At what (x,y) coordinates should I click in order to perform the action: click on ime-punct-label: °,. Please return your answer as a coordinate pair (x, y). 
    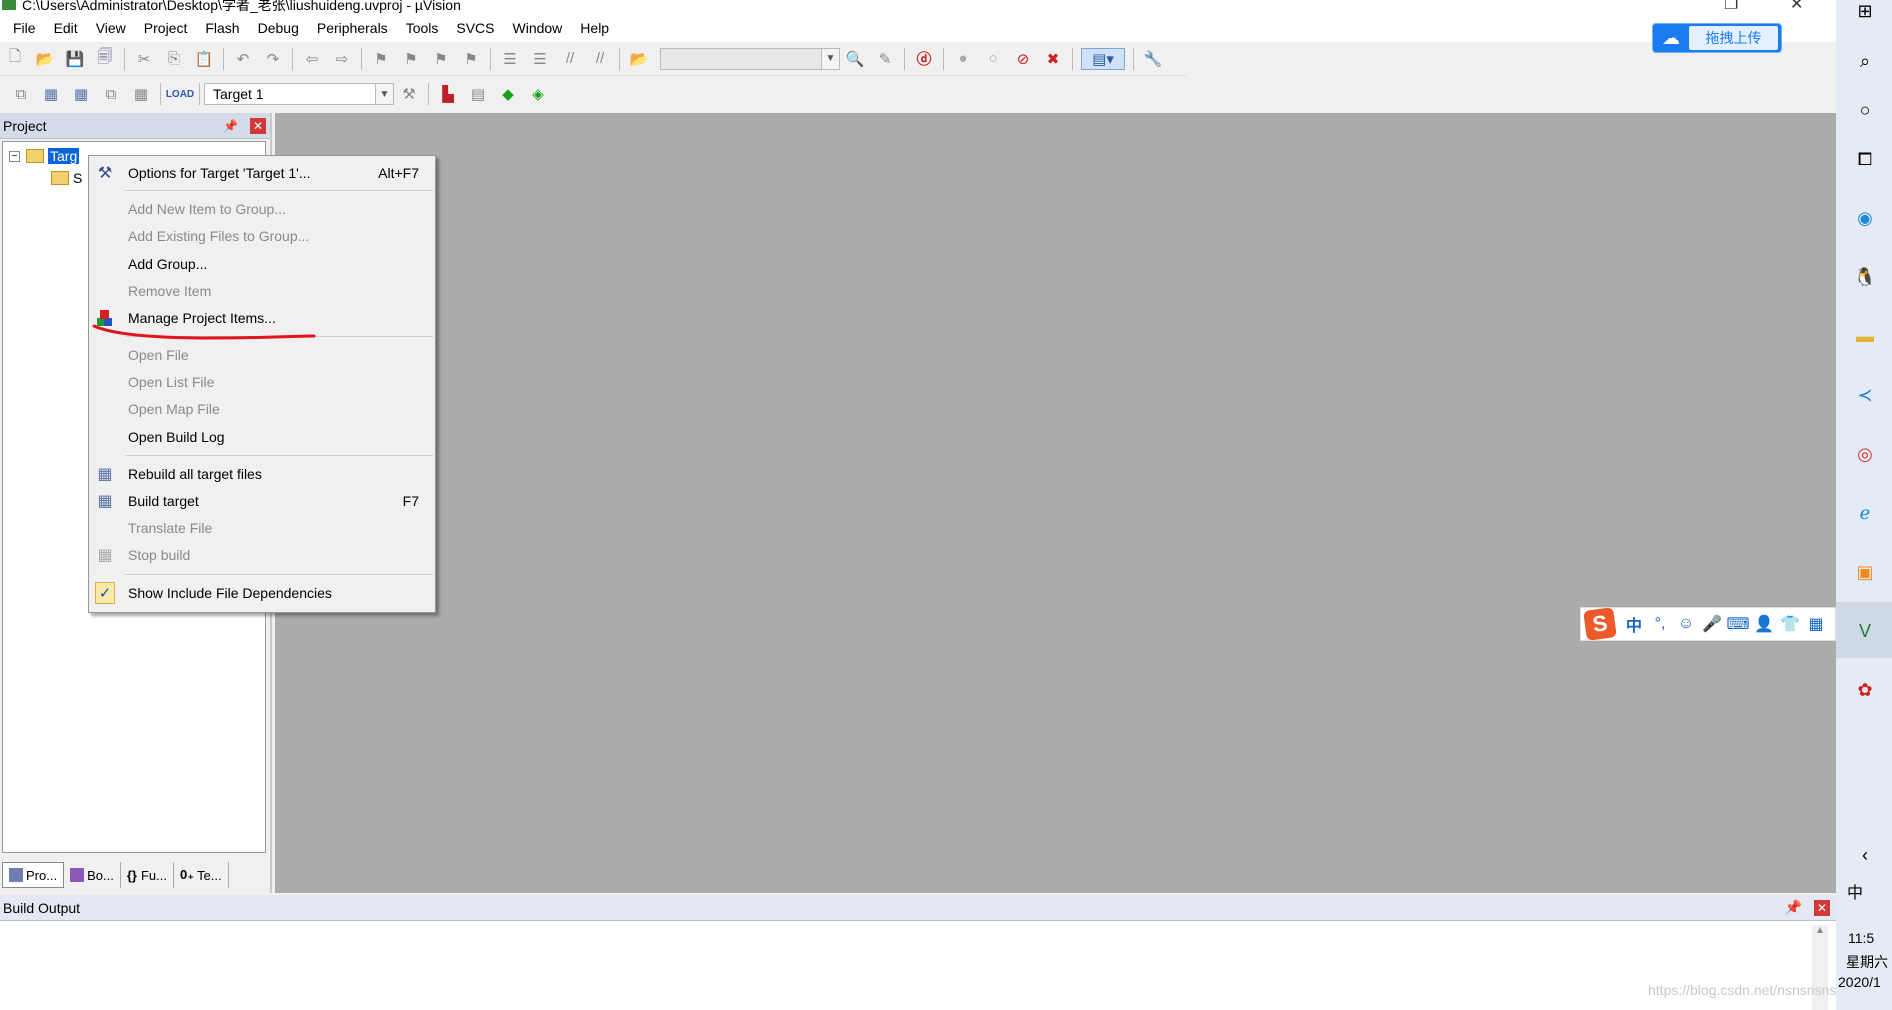
    Looking at the image, I should click on (1660, 624).